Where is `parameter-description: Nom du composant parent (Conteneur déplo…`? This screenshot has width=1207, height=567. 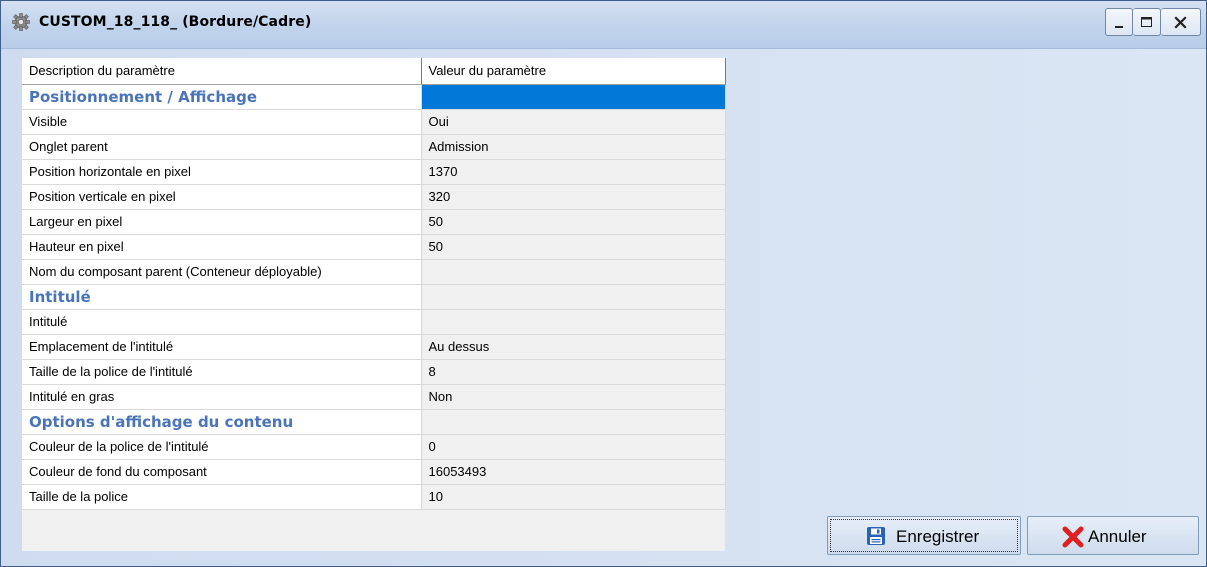 parameter-description: Nom du composant parent (Conteneur déplo… is located at coordinates (222, 272).